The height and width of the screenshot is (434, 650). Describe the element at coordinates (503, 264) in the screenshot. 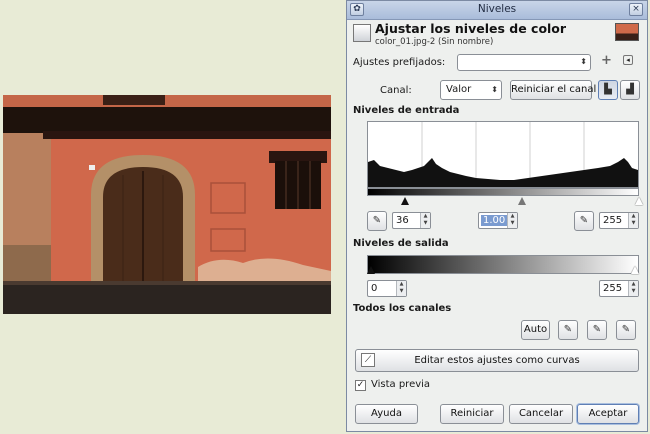

I see `output-gradient` at that location.